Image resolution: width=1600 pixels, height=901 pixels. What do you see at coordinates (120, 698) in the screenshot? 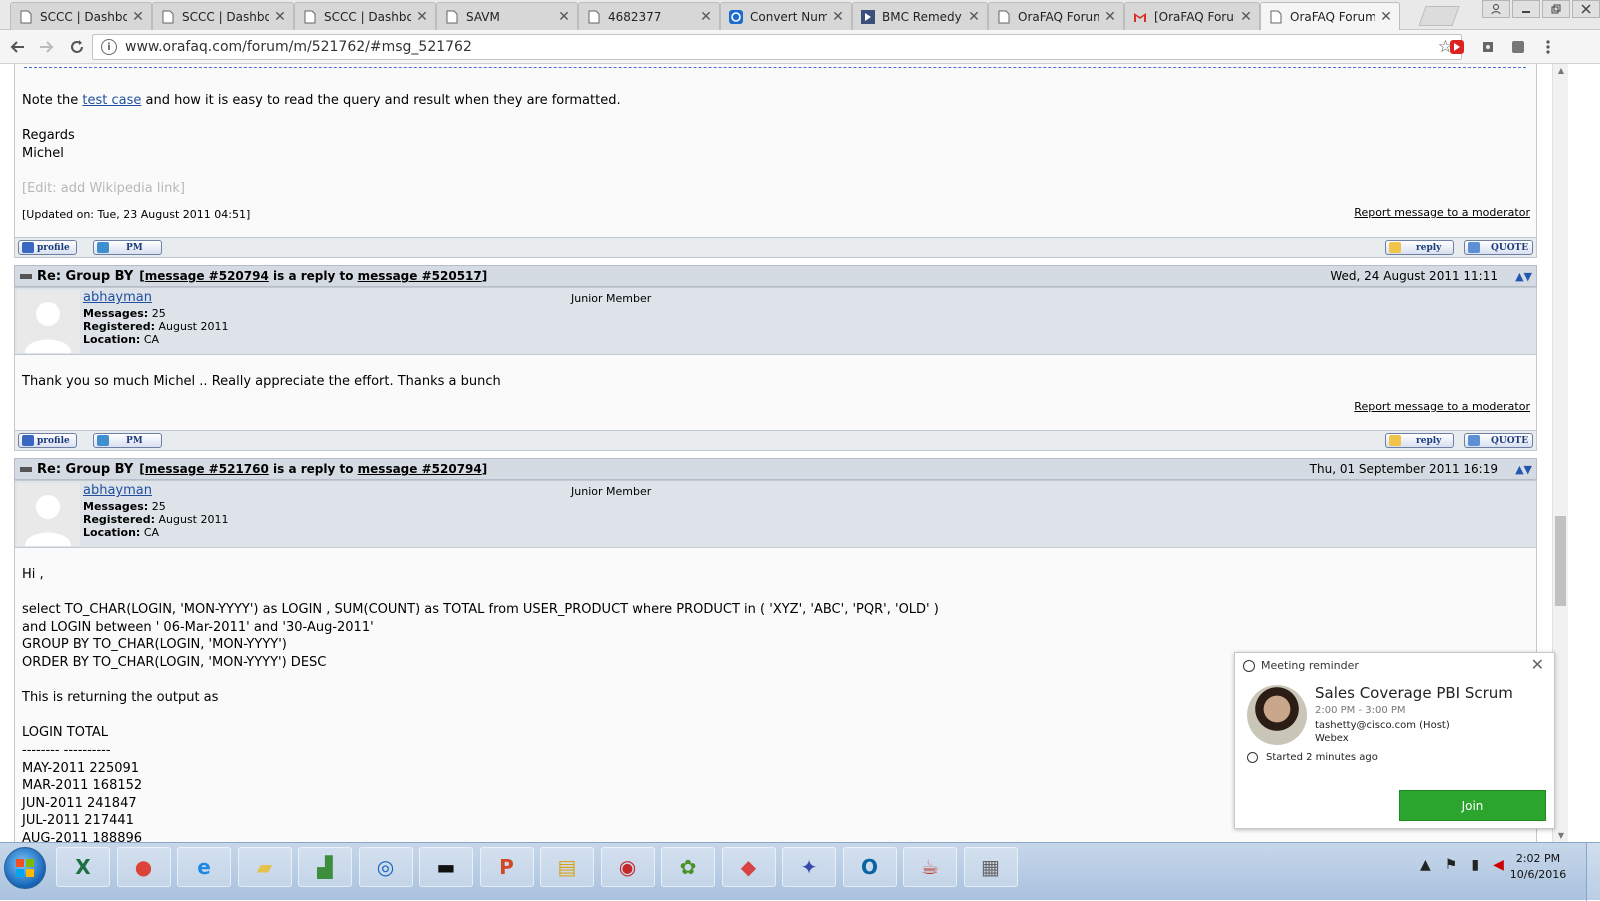
I see `post-body-line: This is returning the output as` at bounding box center [120, 698].